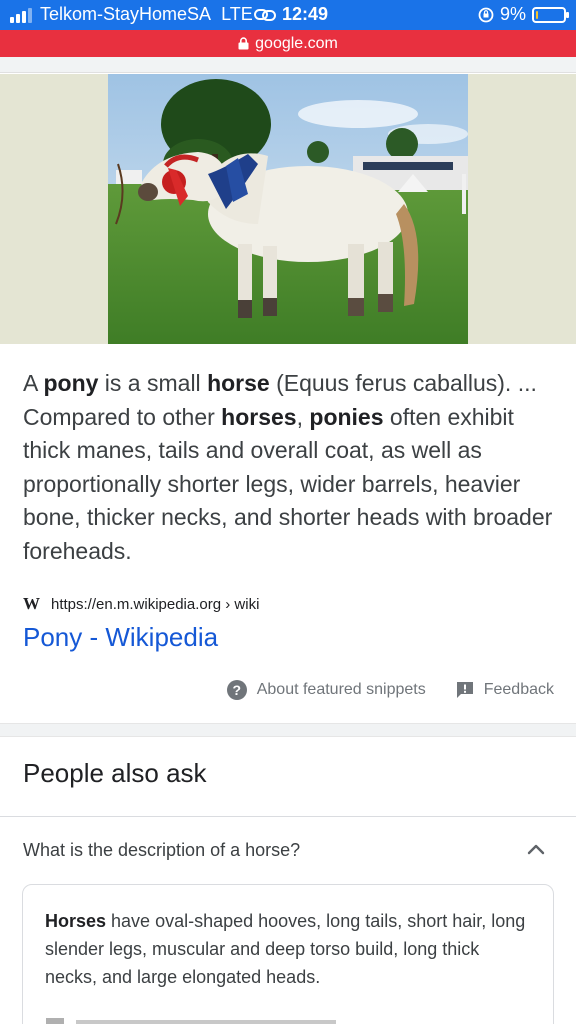  Describe the element at coordinates (296, 43) in the screenshot. I see `url-domain: google.com` at that location.